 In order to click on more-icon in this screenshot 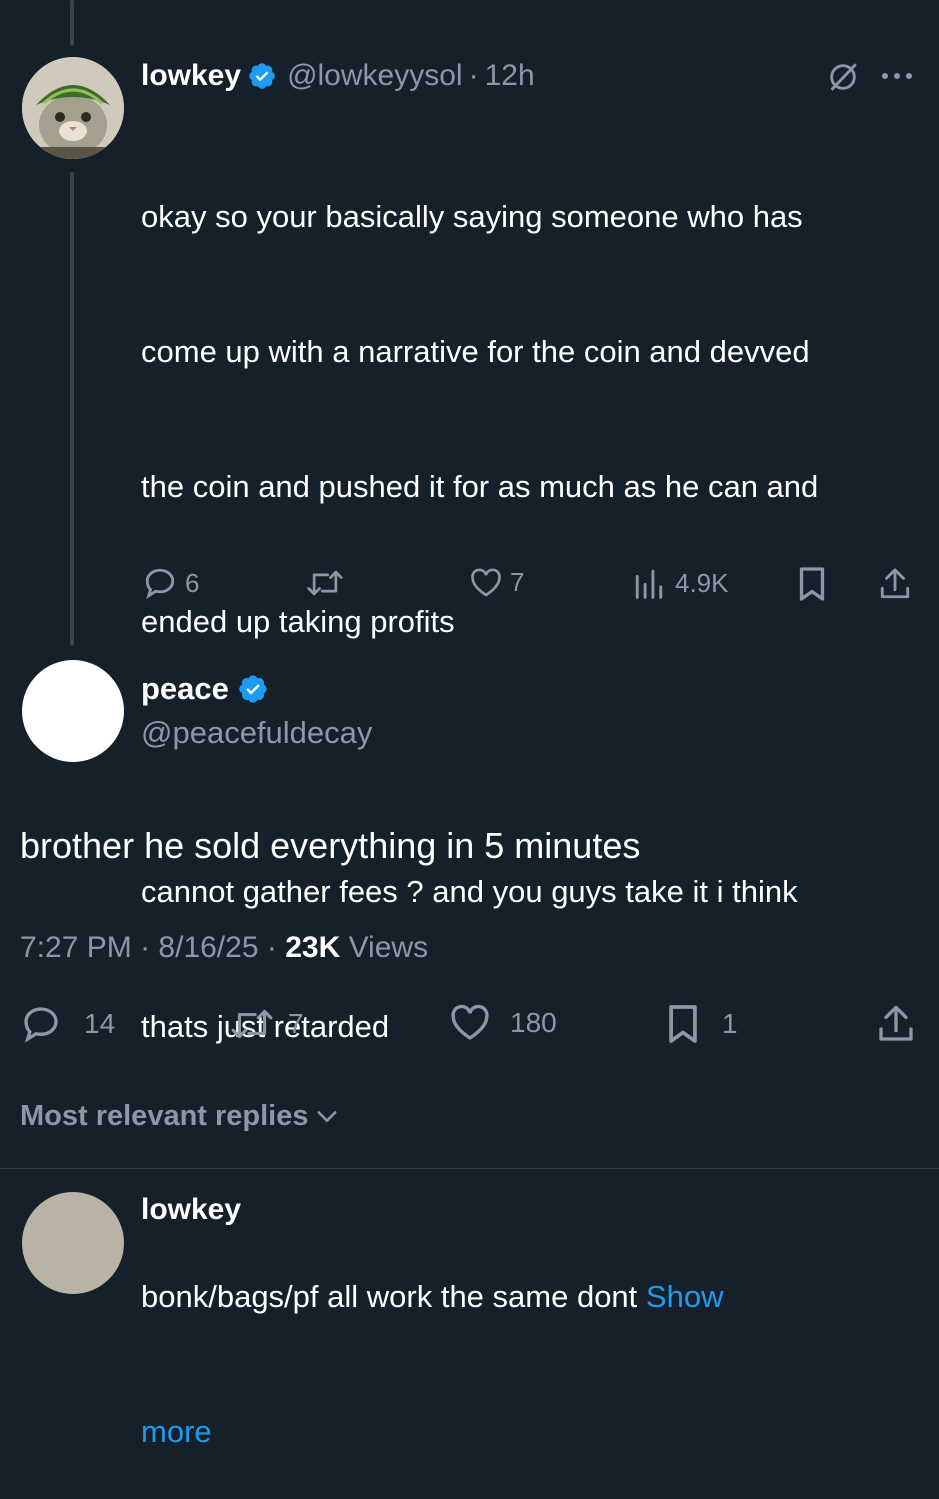, I will do `click(897, 78)`.